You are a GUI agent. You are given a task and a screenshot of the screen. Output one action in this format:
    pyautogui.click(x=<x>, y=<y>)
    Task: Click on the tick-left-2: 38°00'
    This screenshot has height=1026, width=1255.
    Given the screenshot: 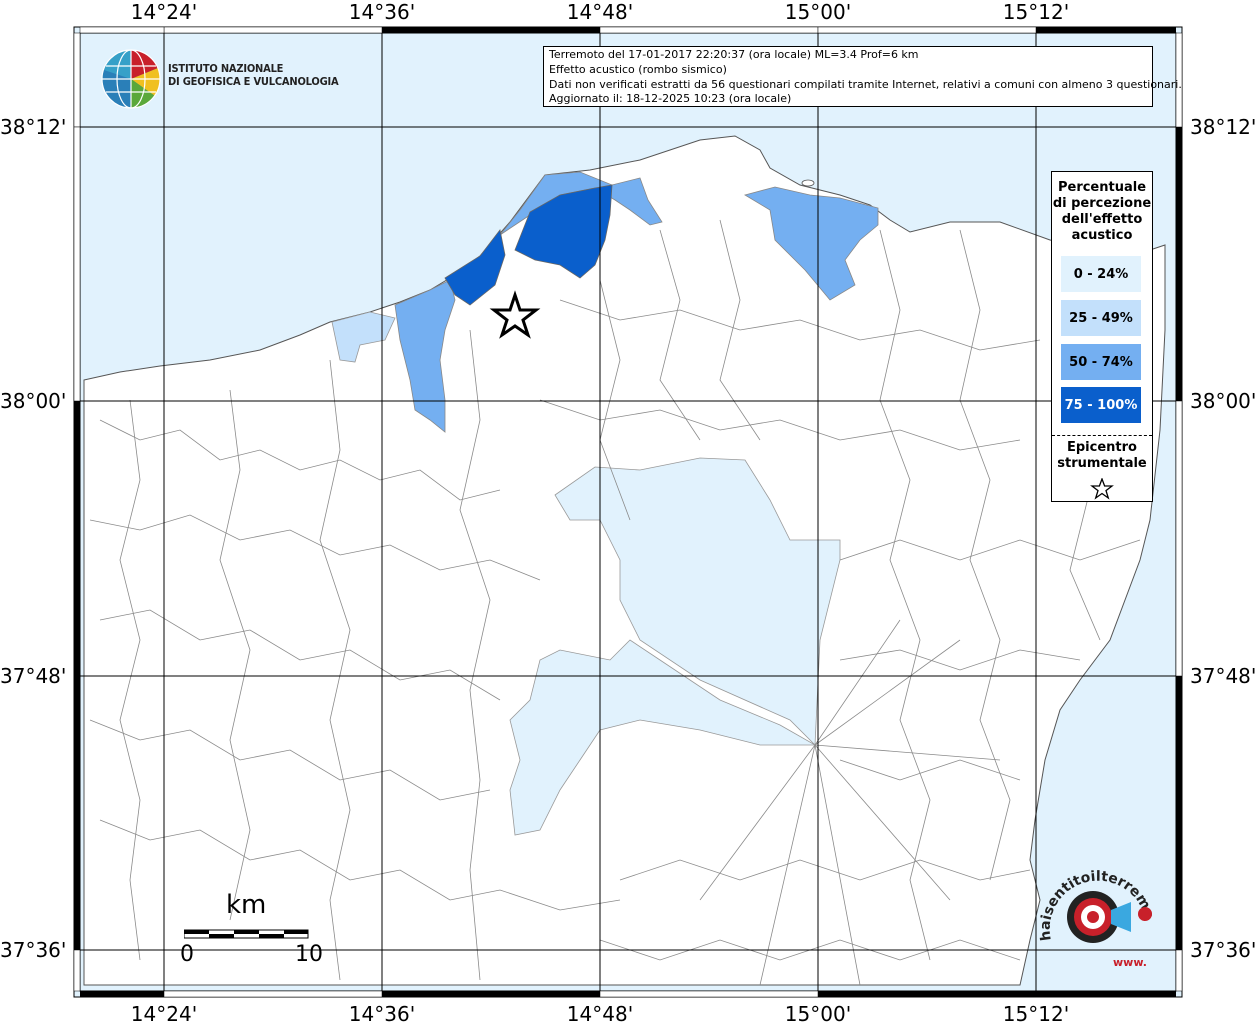 What is the action you would take?
    pyautogui.click(x=33, y=401)
    